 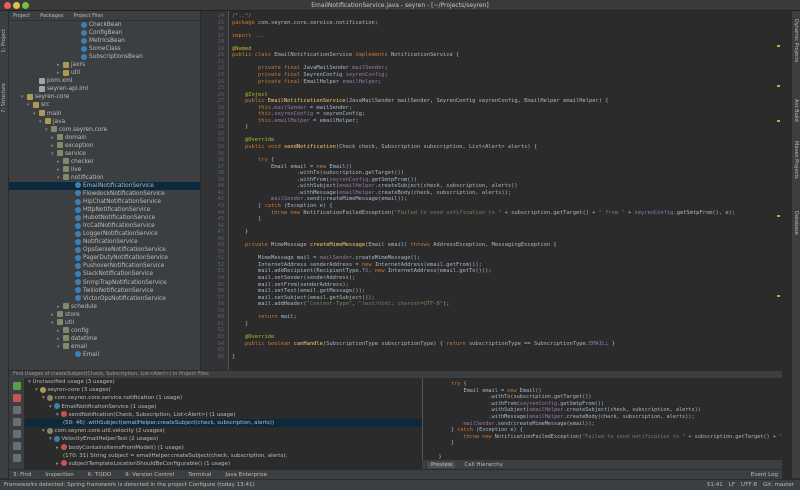 What do you see at coordinates (104, 266) in the screenshot?
I see `tree-item: PushoverNotificationService` at bounding box center [104, 266].